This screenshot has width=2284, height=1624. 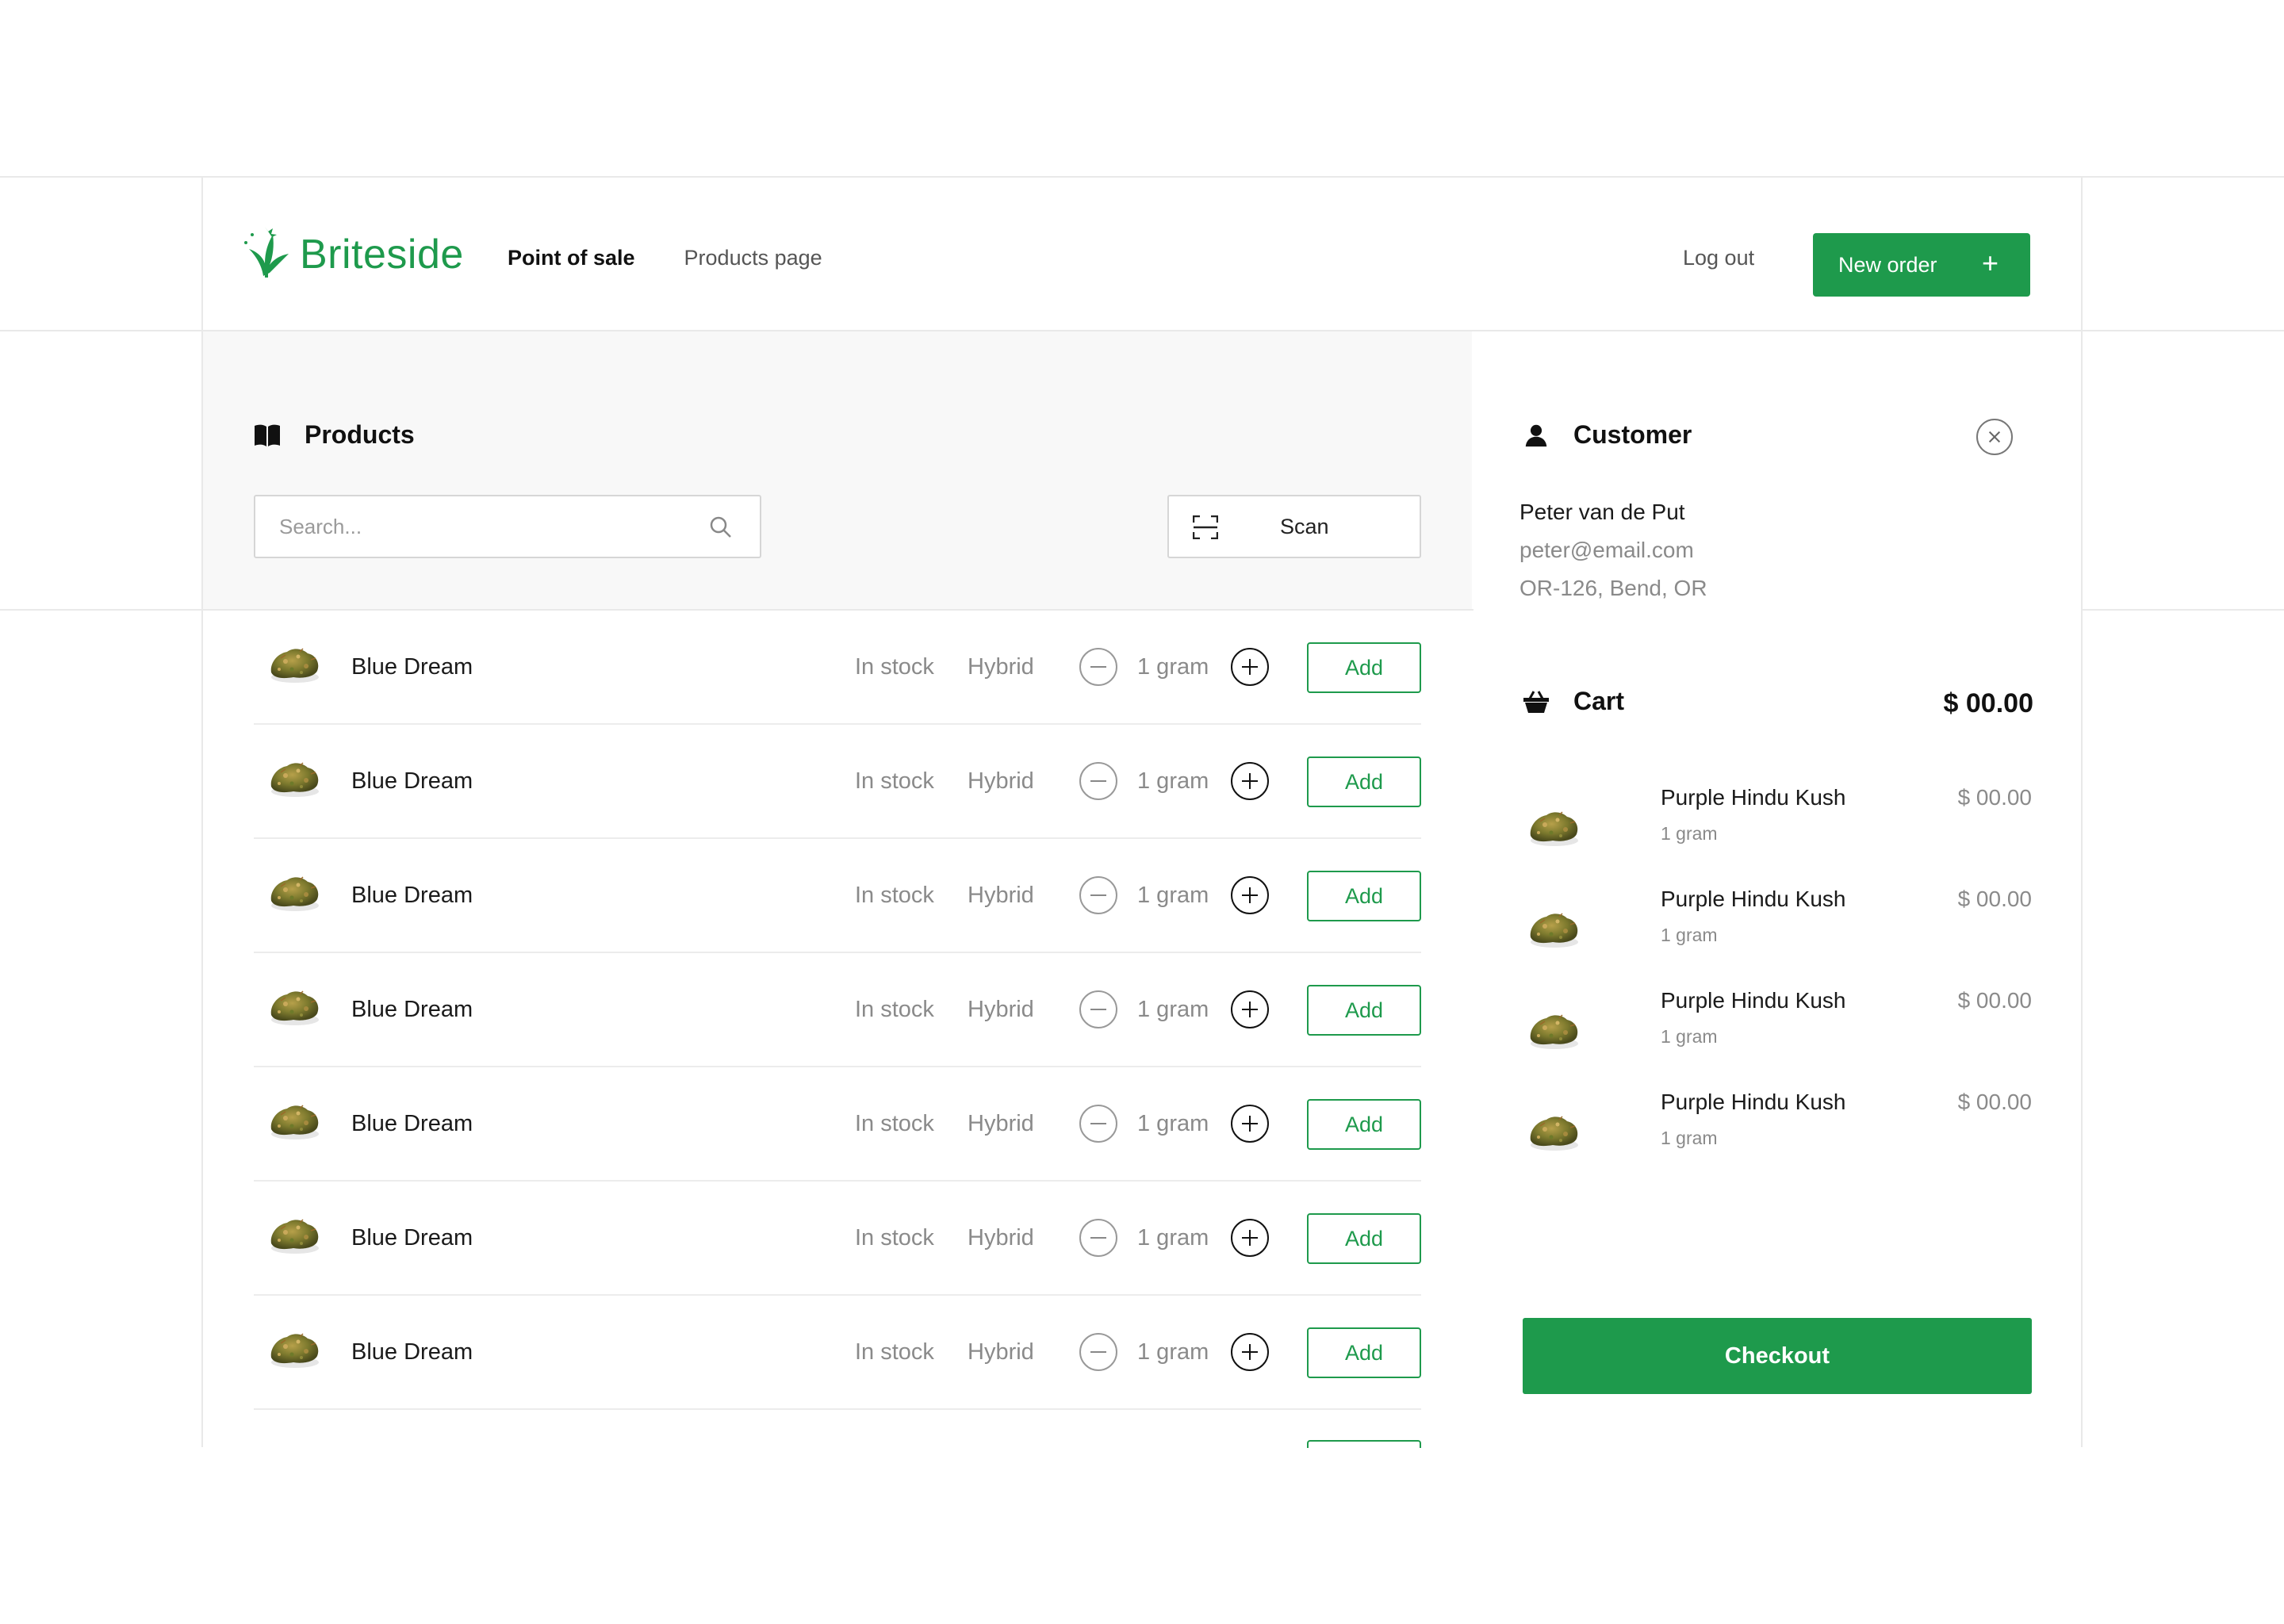 What do you see at coordinates (266, 253) in the screenshot?
I see `cannabis-leaf-icon` at bounding box center [266, 253].